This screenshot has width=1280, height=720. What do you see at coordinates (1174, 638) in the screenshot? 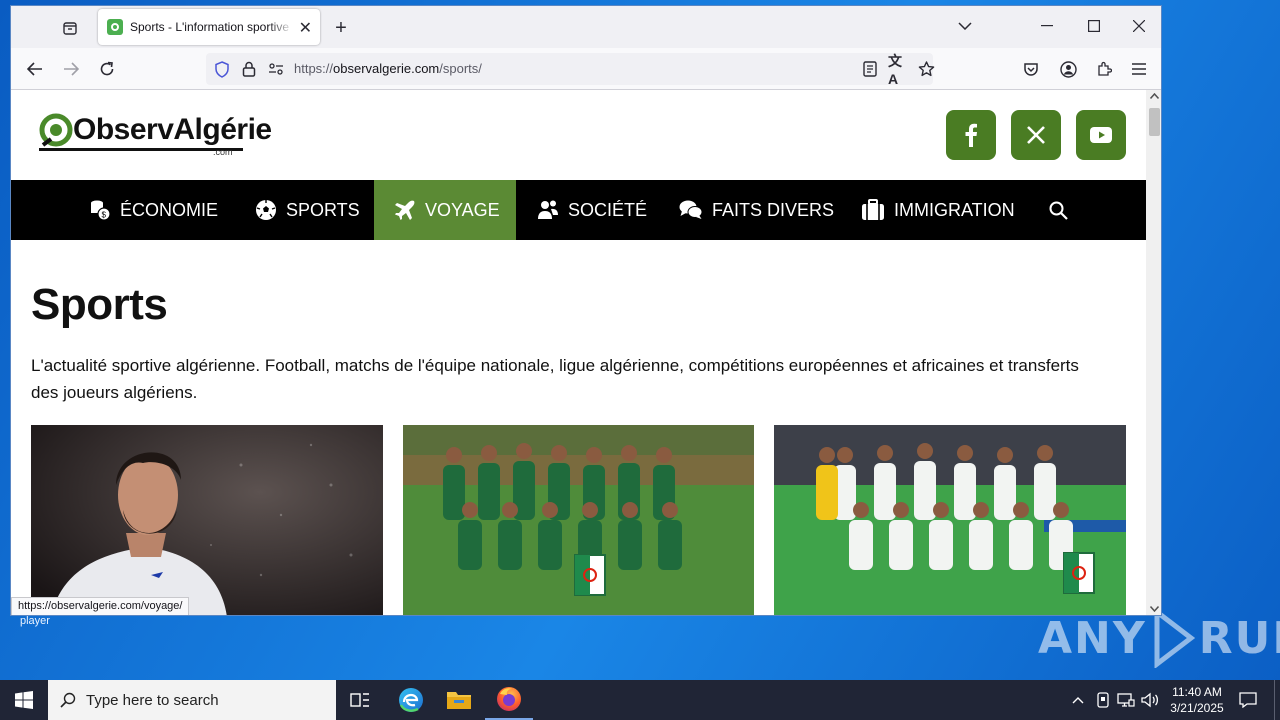
I see `watermark-play-icon` at bounding box center [1174, 638].